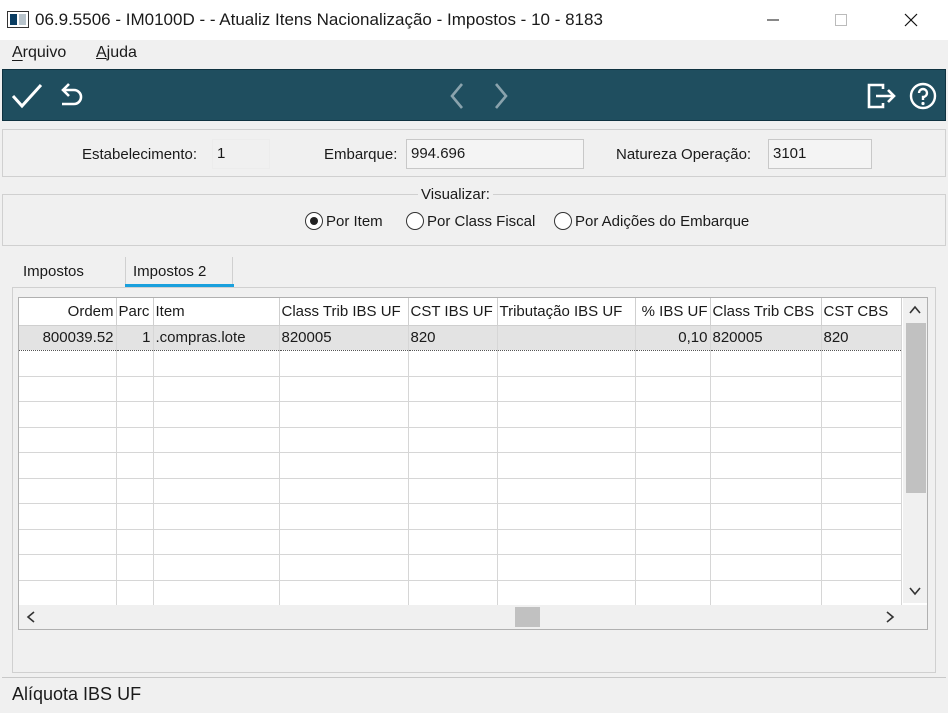 This screenshot has height=713, width=948. Describe the element at coordinates (820, 154) in the screenshot. I see `natureza-operacao-field: 3101` at that location.